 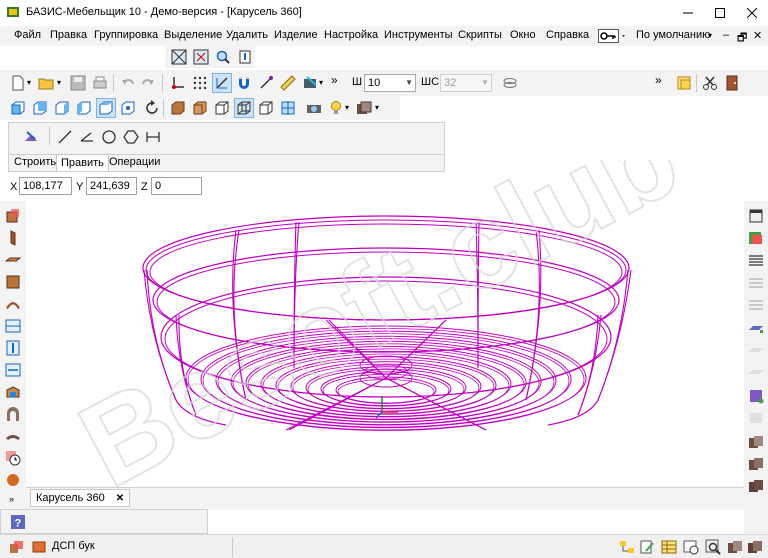 I want to click on new-file-button, so click(x=18, y=83).